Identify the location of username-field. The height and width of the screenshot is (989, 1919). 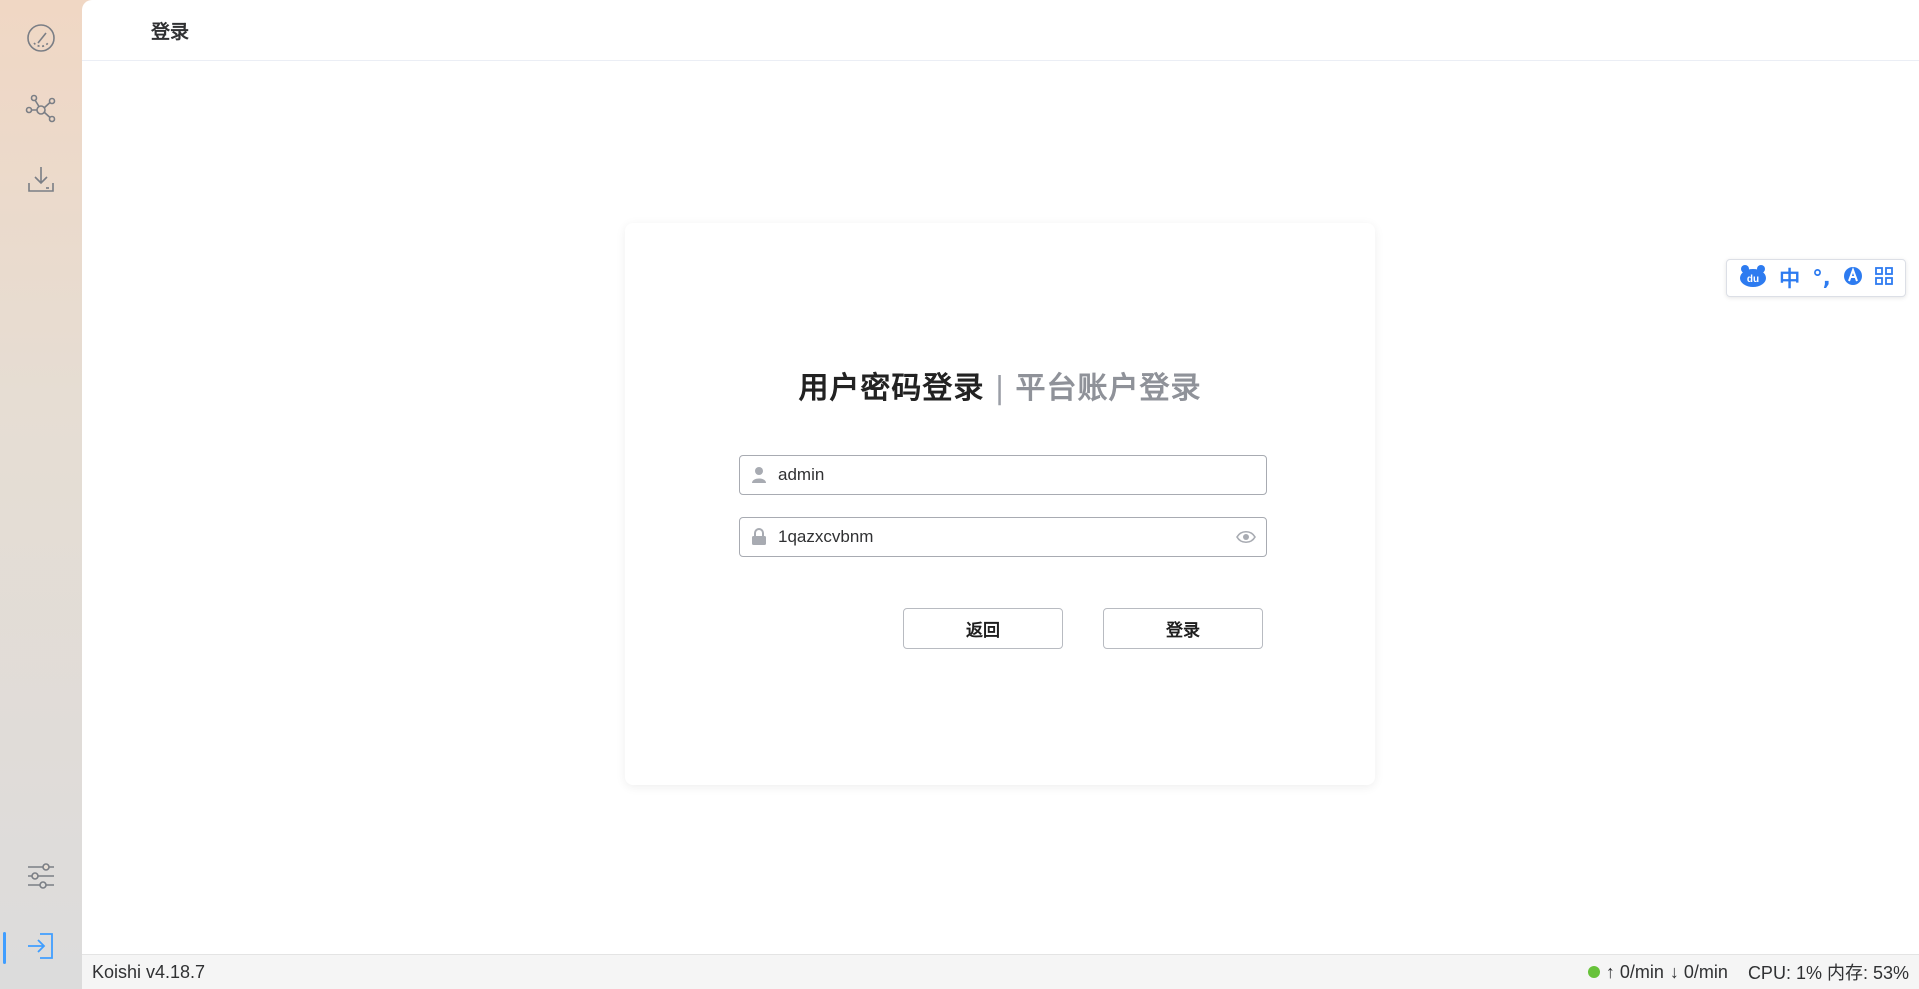
(1003, 475).